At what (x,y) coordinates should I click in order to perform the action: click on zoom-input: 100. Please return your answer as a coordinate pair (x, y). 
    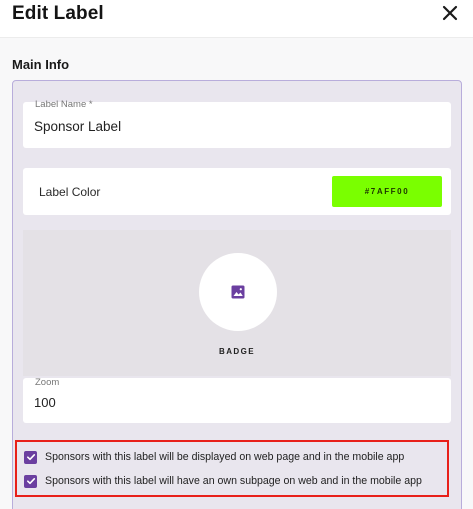
    Looking at the image, I should click on (45, 402).